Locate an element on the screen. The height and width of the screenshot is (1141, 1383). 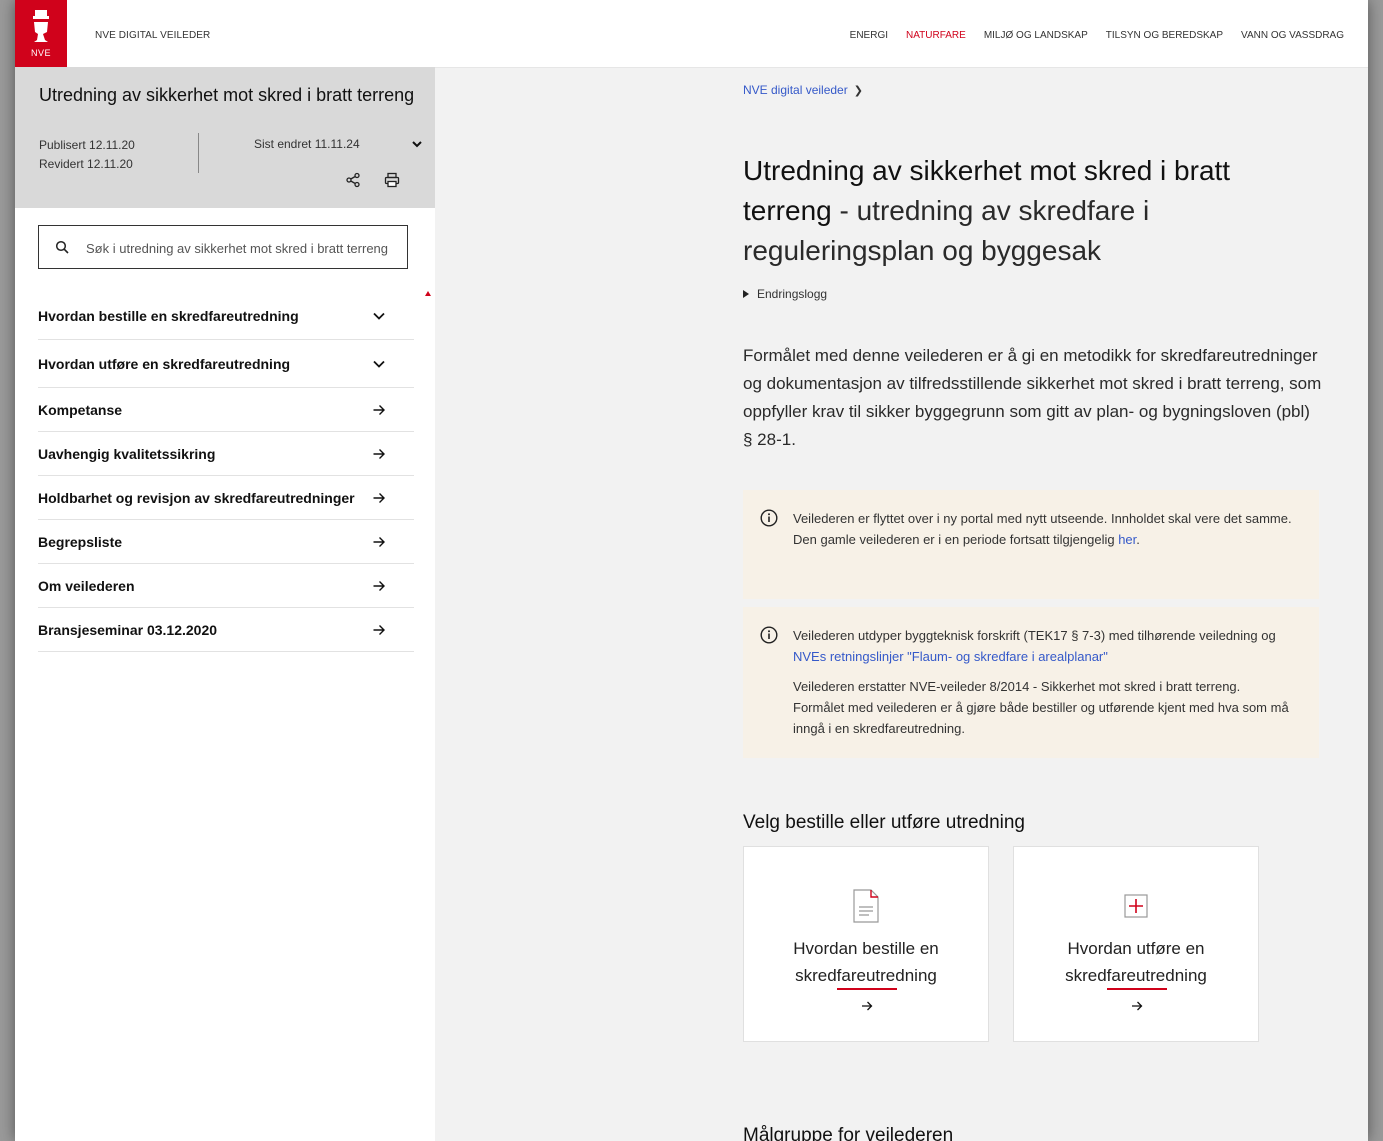
meta-divider is located at coordinates (198, 153).